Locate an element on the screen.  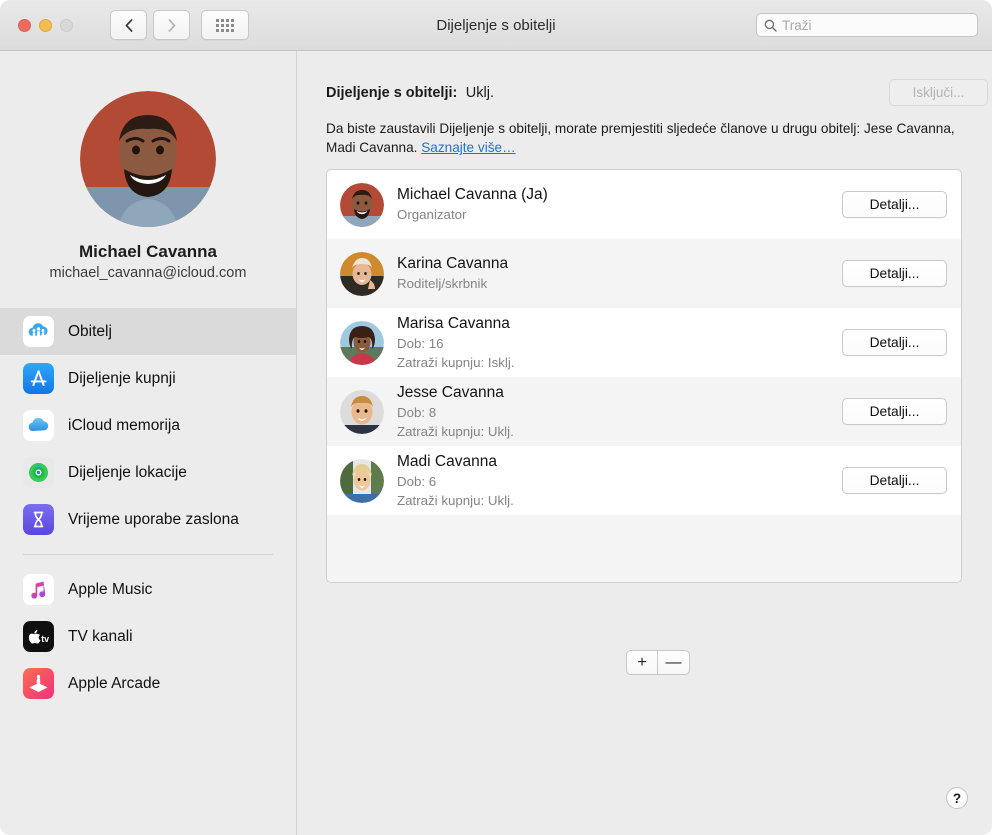
sidebar-item-vrijeme-uporabe-zaslona: Vrijeme uporabe zaslona is located at coordinates (148, 519).